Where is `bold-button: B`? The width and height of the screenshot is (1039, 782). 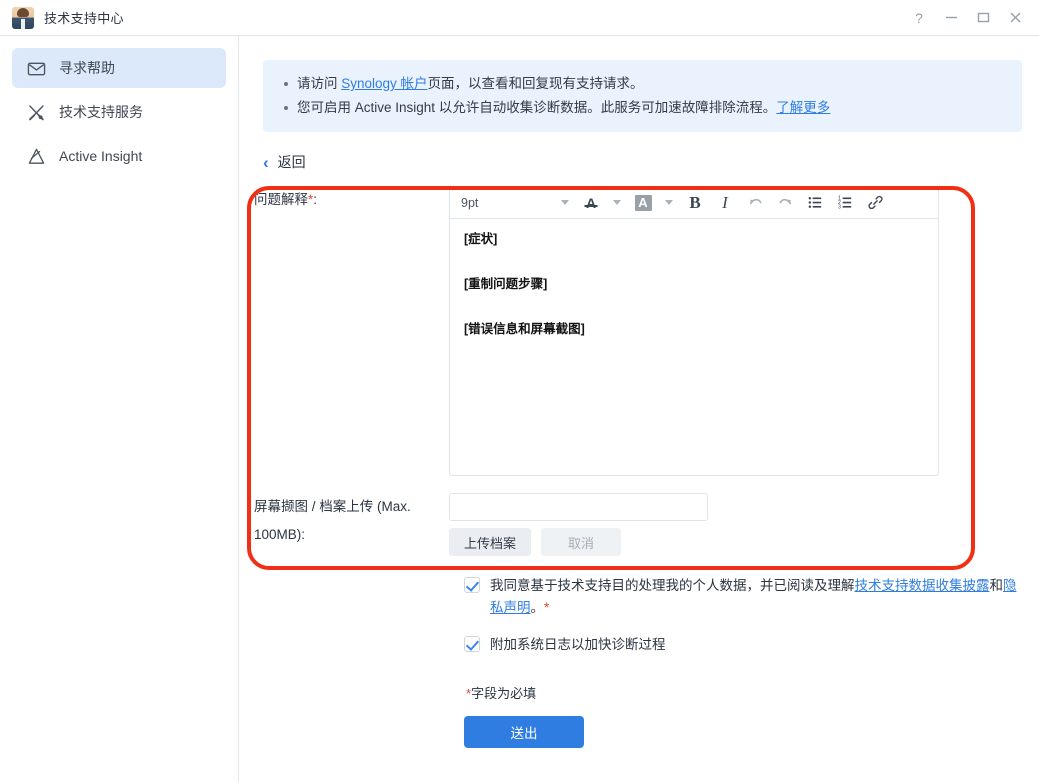 bold-button: B is located at coordinates (695, 203).